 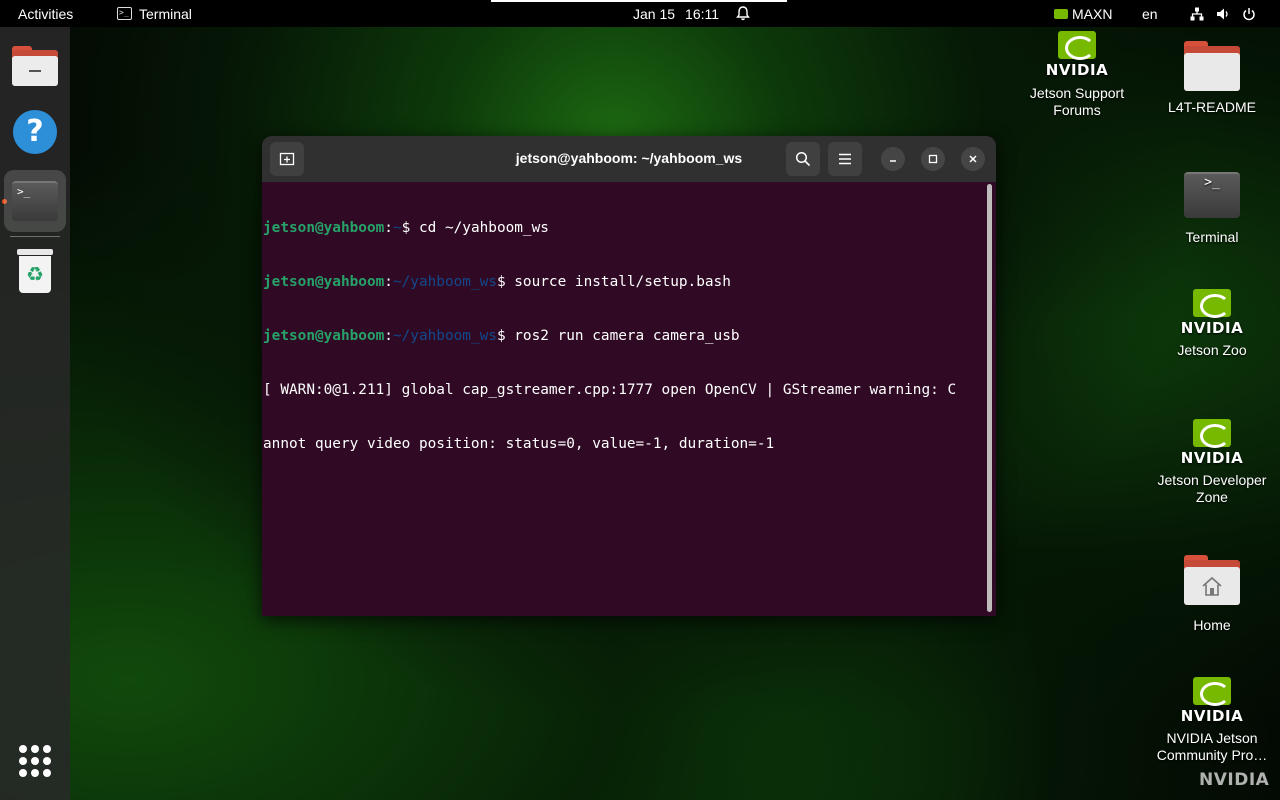 I want to click on desktop-icon-l4t-readme: L4T-README, so click(x=1212, y=77).